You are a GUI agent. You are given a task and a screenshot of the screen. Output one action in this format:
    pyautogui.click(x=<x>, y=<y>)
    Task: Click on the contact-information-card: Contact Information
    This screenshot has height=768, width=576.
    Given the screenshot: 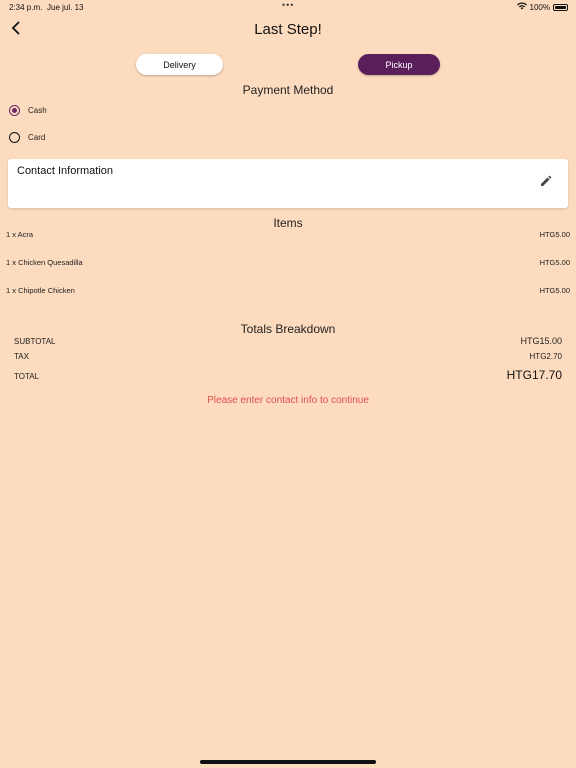 What is the action you would take?
    pyautogui.click(x=288, y=183)
    